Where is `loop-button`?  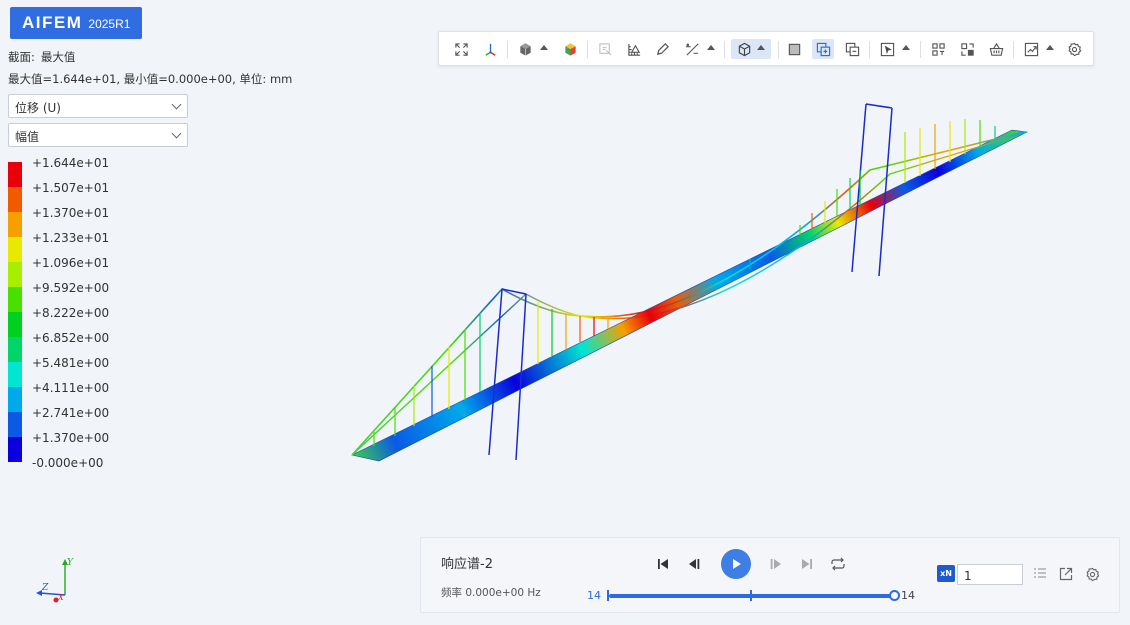
loop-button is located at coordinates (838, 564).